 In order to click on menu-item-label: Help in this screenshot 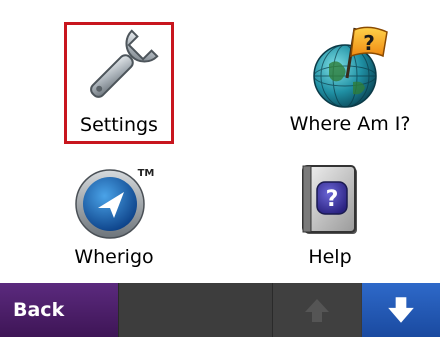, I will do `click(330, 257)`.